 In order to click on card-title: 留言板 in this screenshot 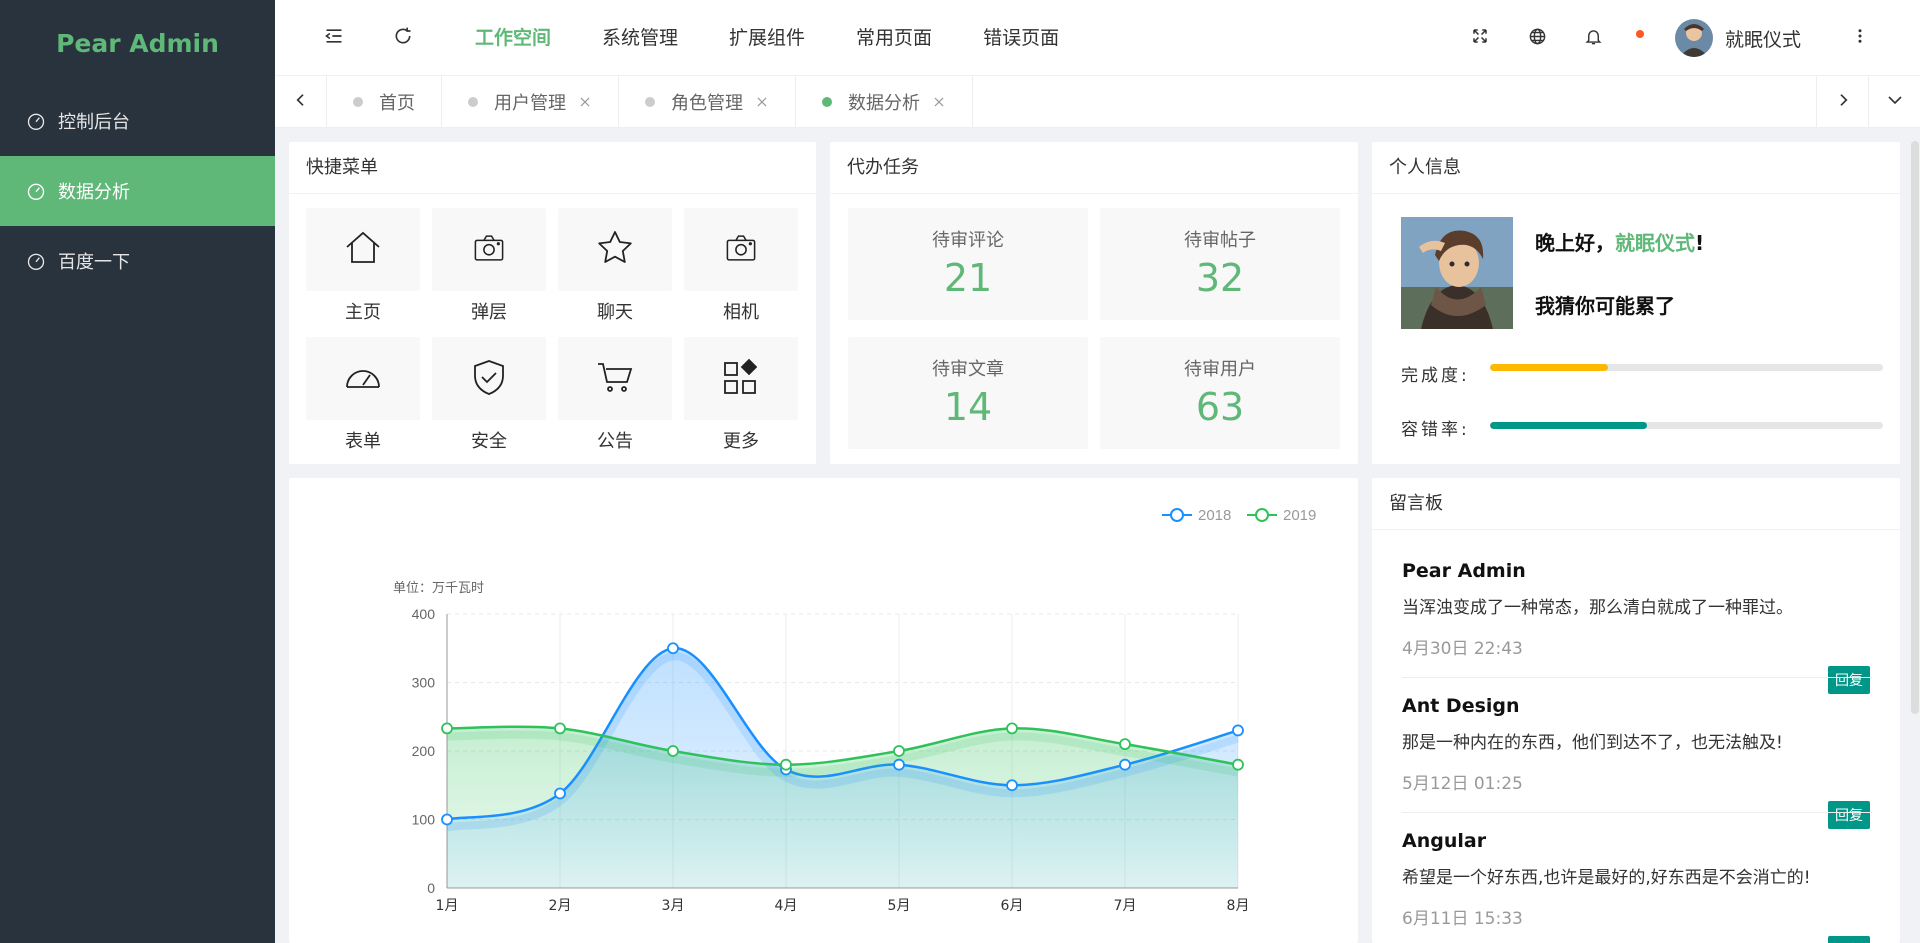, I will do `click(1636, 504)`.